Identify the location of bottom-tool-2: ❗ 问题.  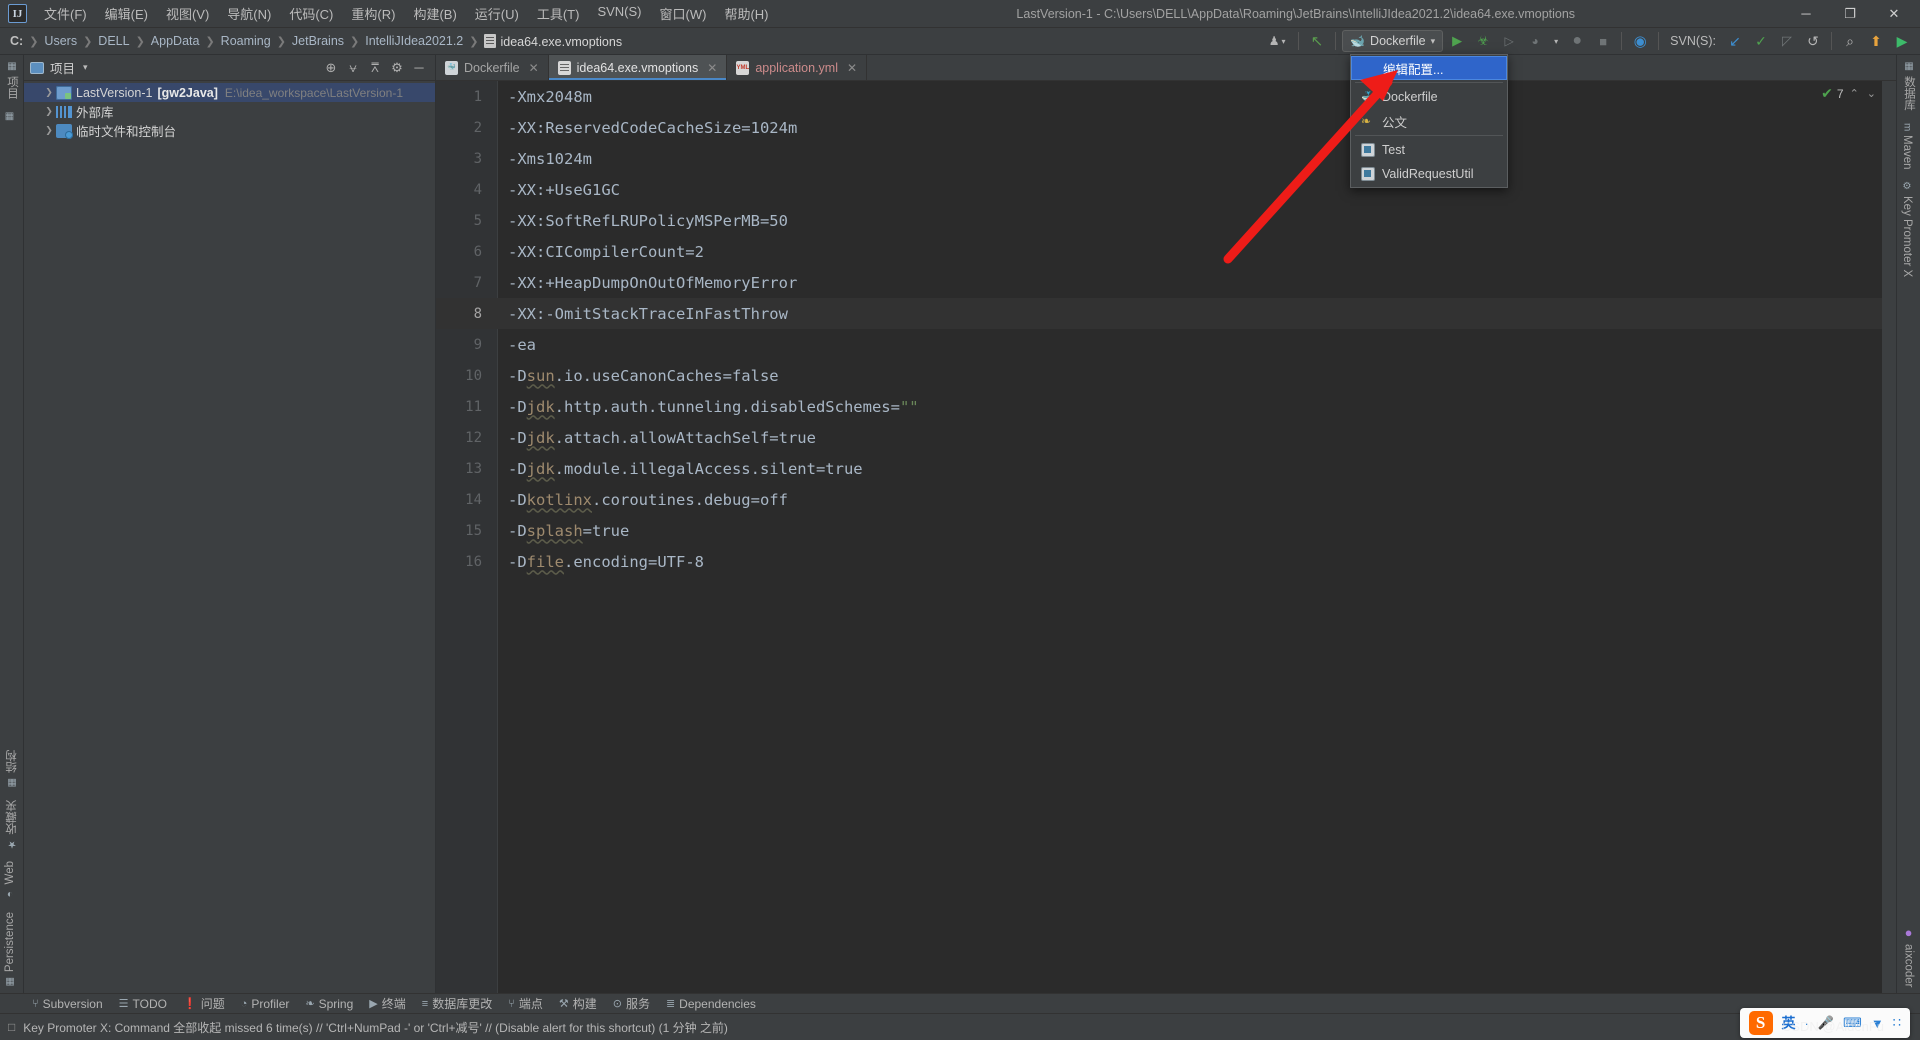
(204, 1003).